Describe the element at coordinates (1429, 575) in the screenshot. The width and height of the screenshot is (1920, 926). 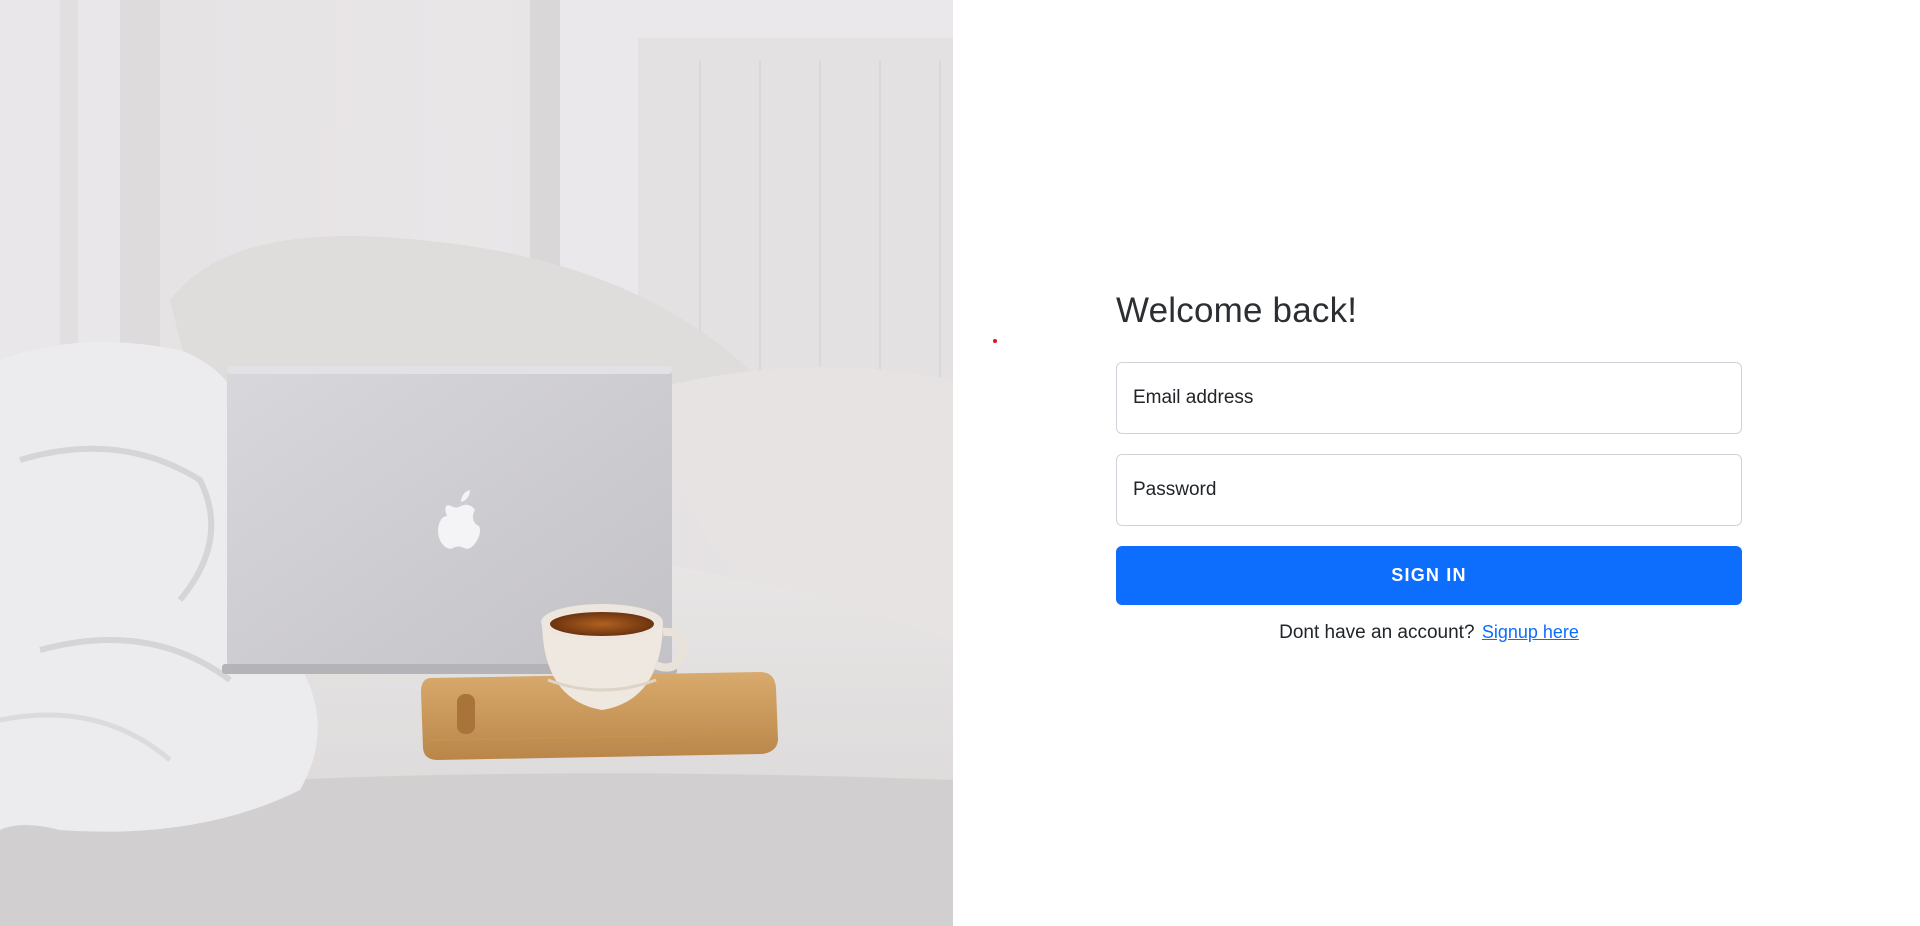
I see `sign-in-button: SIGN IN` at that location.